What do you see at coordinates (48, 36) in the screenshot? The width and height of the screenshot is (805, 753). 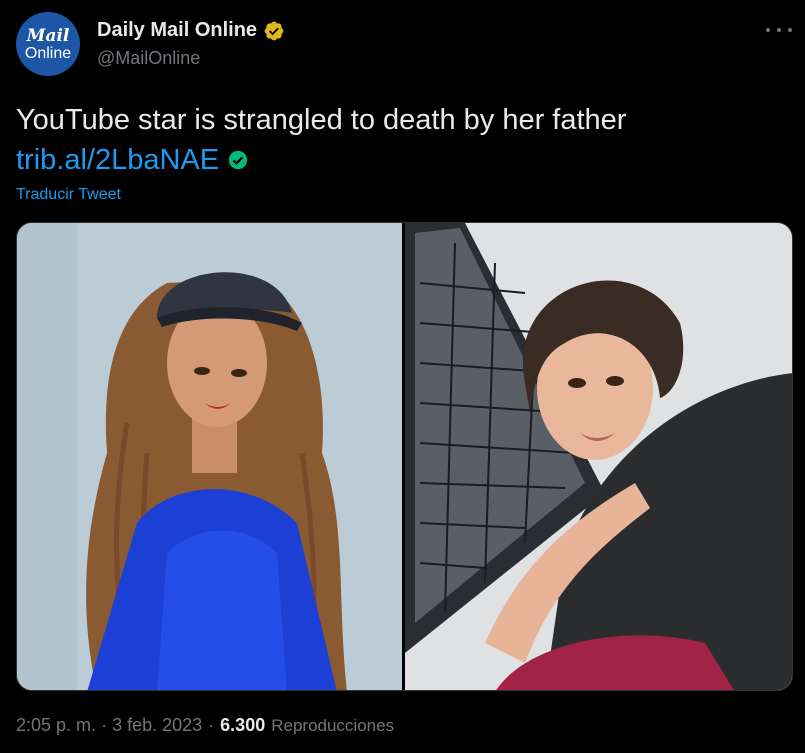 I see `avatar-logo-top: Mail` at bounding box center [48, 36].